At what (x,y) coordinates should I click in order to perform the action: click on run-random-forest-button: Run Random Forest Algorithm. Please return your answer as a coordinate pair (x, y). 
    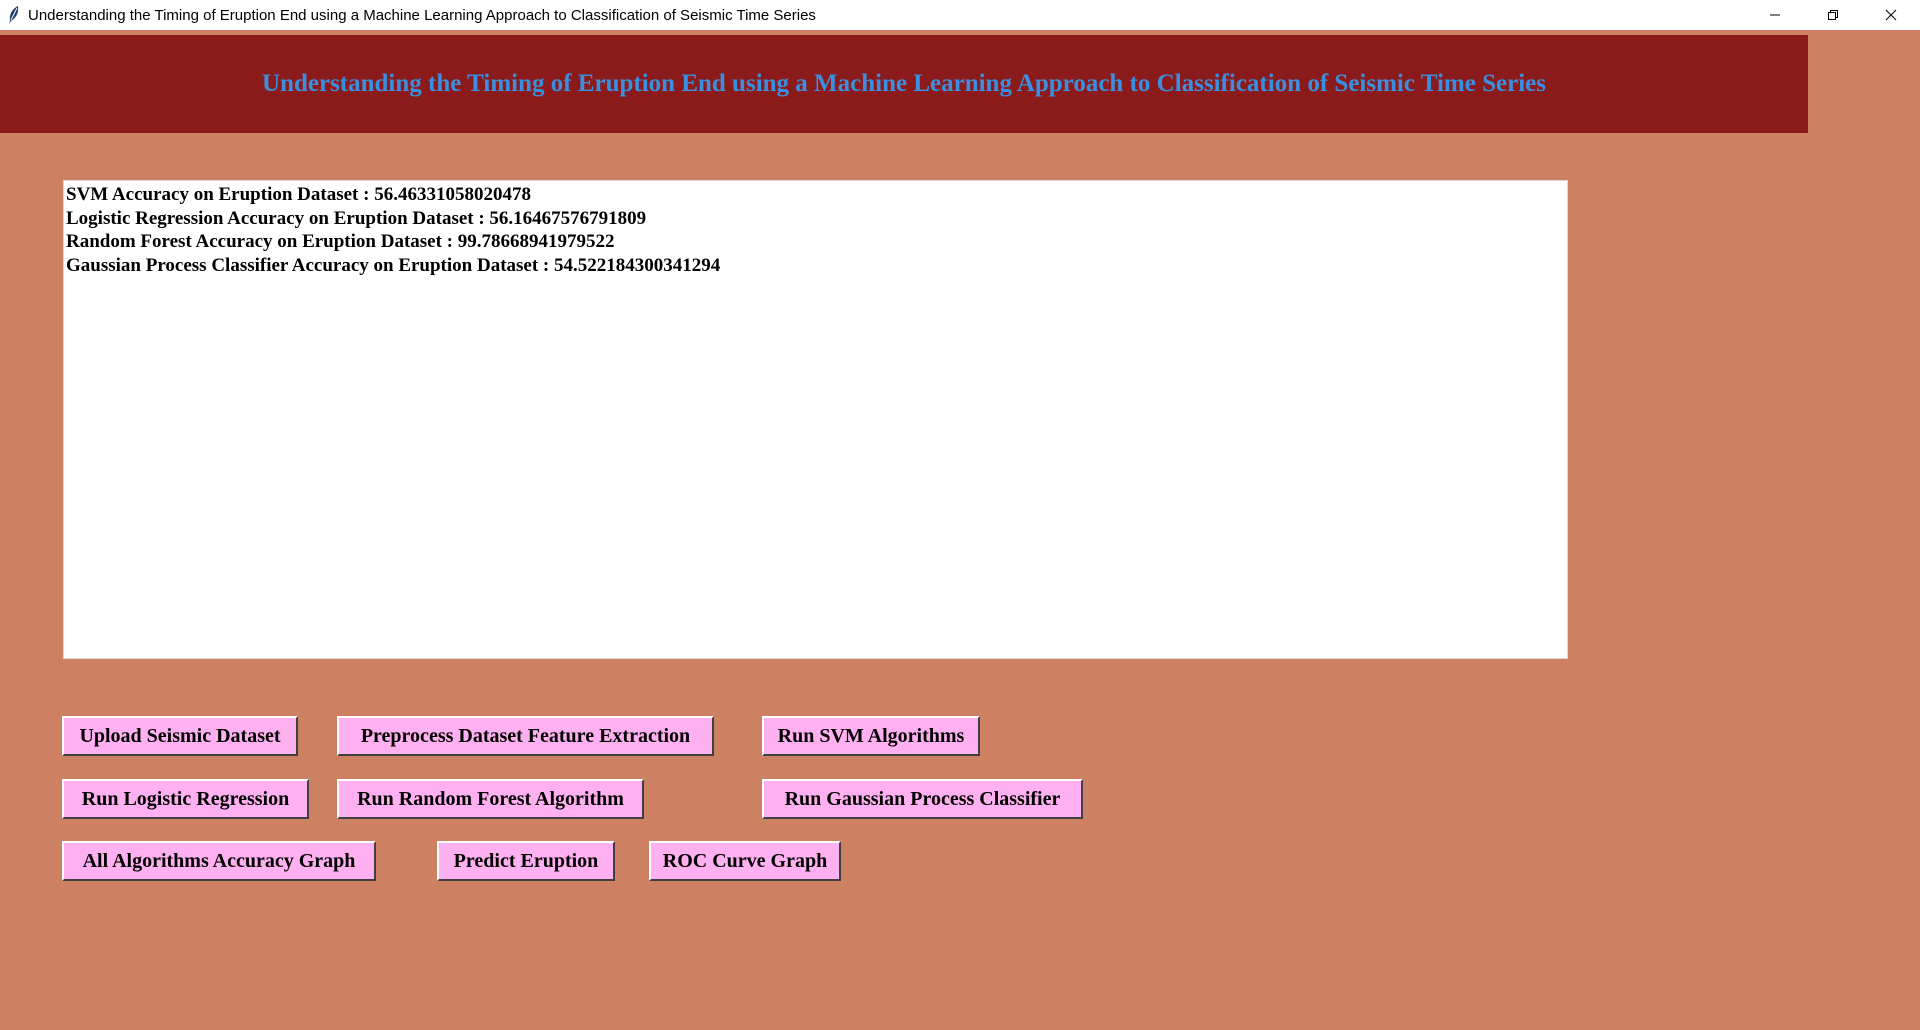
    Looking at the image, I should click on (490, 799).